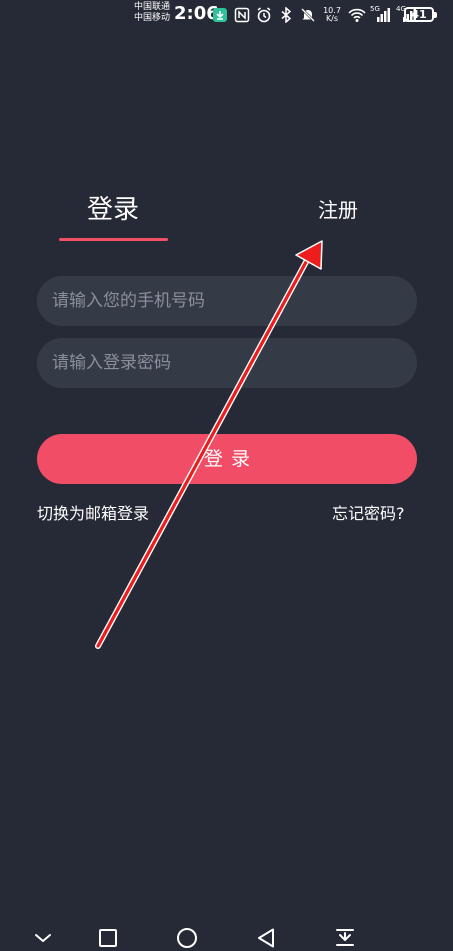  Describe the element at coordinates (187, 938) in the screenshot. I see `home-icon` at that location.